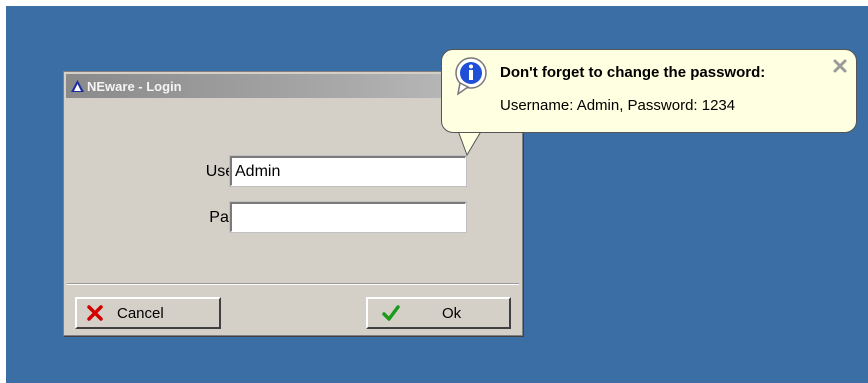 The height and width of the screenshot is (383, 868). Describe the element at coordinates (348, 171) in the screenshot. I see `username-field` at that location.